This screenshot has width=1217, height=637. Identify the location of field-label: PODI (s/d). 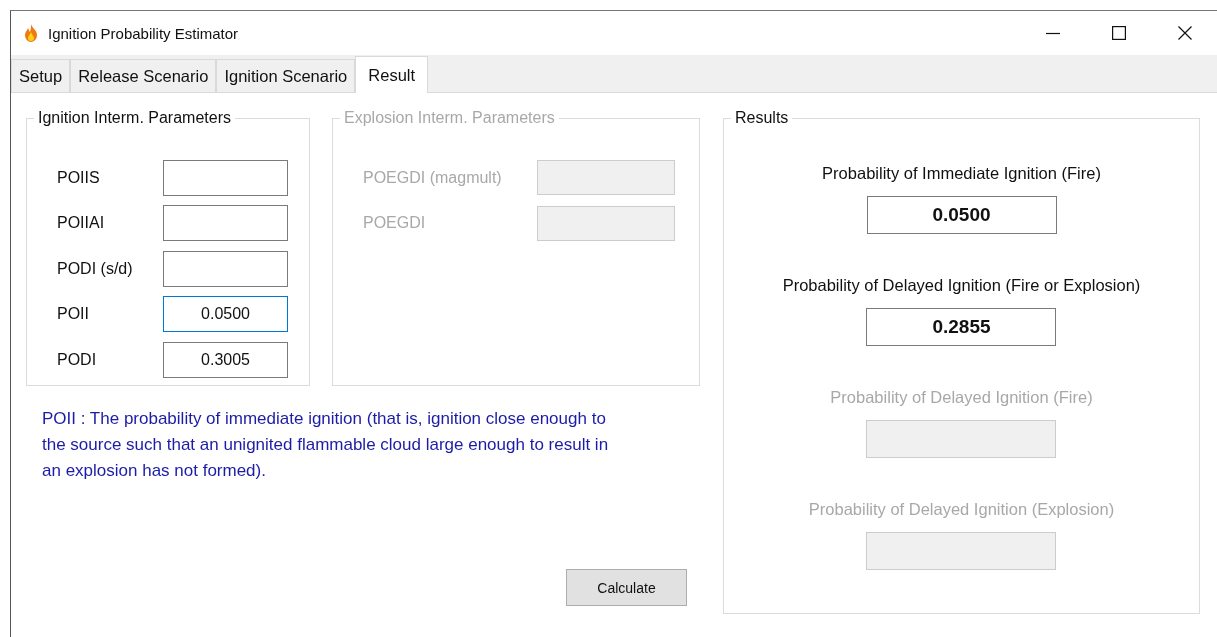
(95, 268).